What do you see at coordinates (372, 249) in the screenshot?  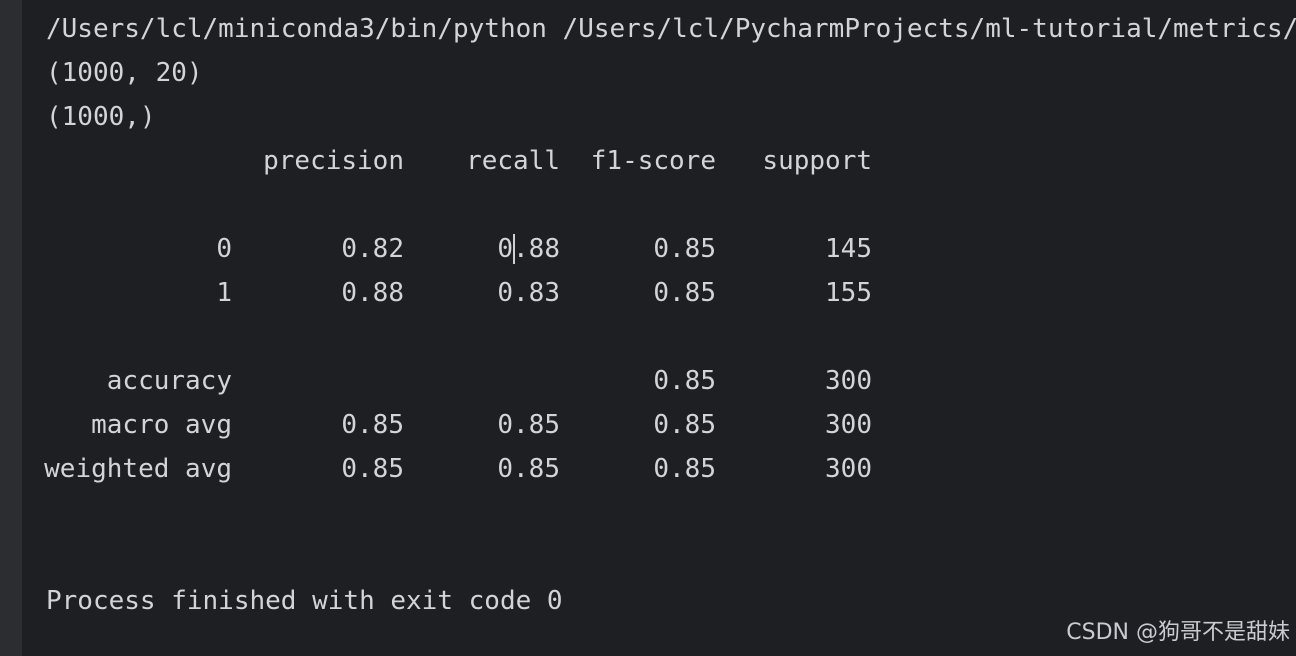 I see `row-precision: 0.82` at bounding box center [372, 249].